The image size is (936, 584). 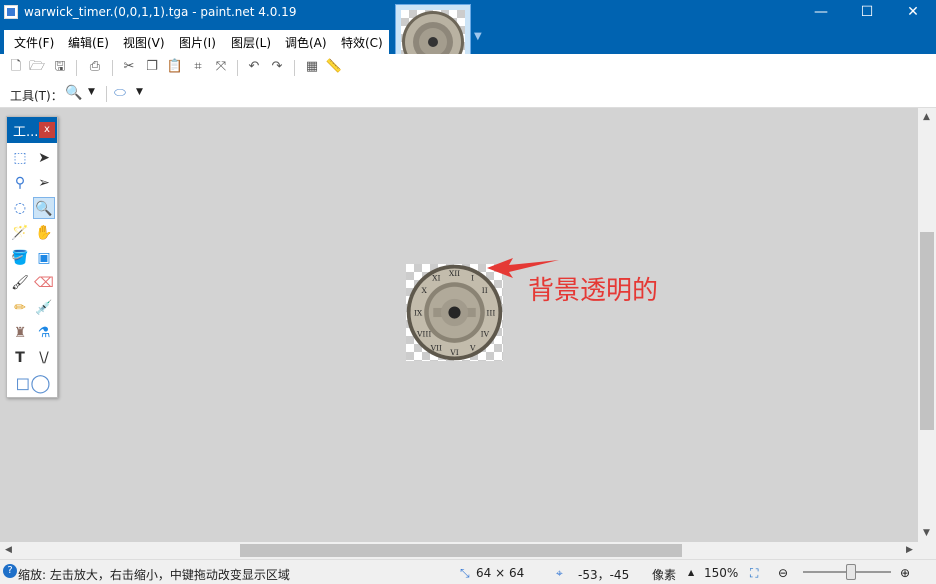 I want to click on paint-bucket-tool: 🪣, so click(x=20, y=258).